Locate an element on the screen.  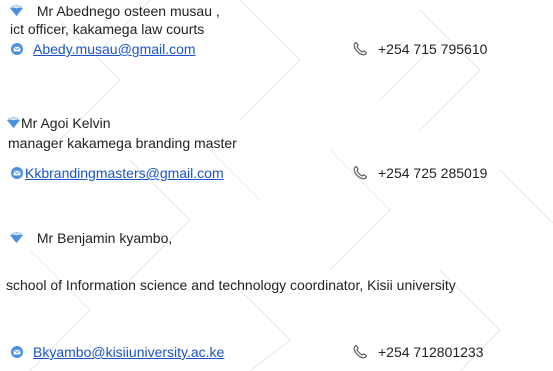
referee-3-phone-line: +254 712801233 is located at coordinates (418, 352).